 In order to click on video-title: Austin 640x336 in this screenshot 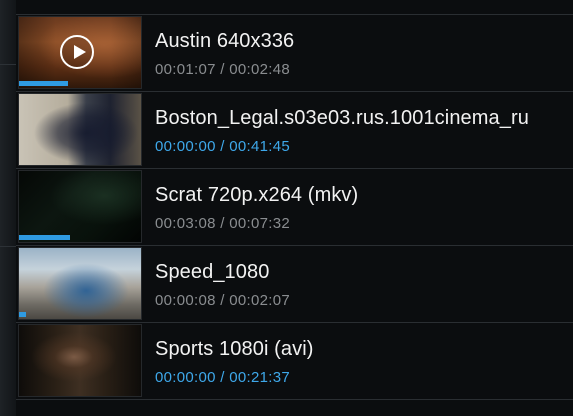, I will do `click(225, 41)`.